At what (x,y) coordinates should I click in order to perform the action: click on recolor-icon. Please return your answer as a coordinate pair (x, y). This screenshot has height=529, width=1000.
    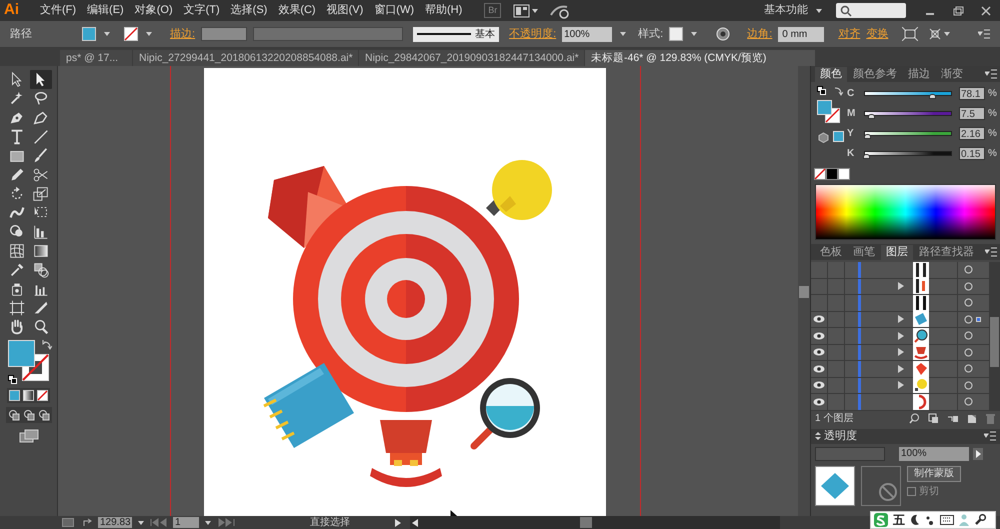
    Looking at the image, I should click on (723, 34).